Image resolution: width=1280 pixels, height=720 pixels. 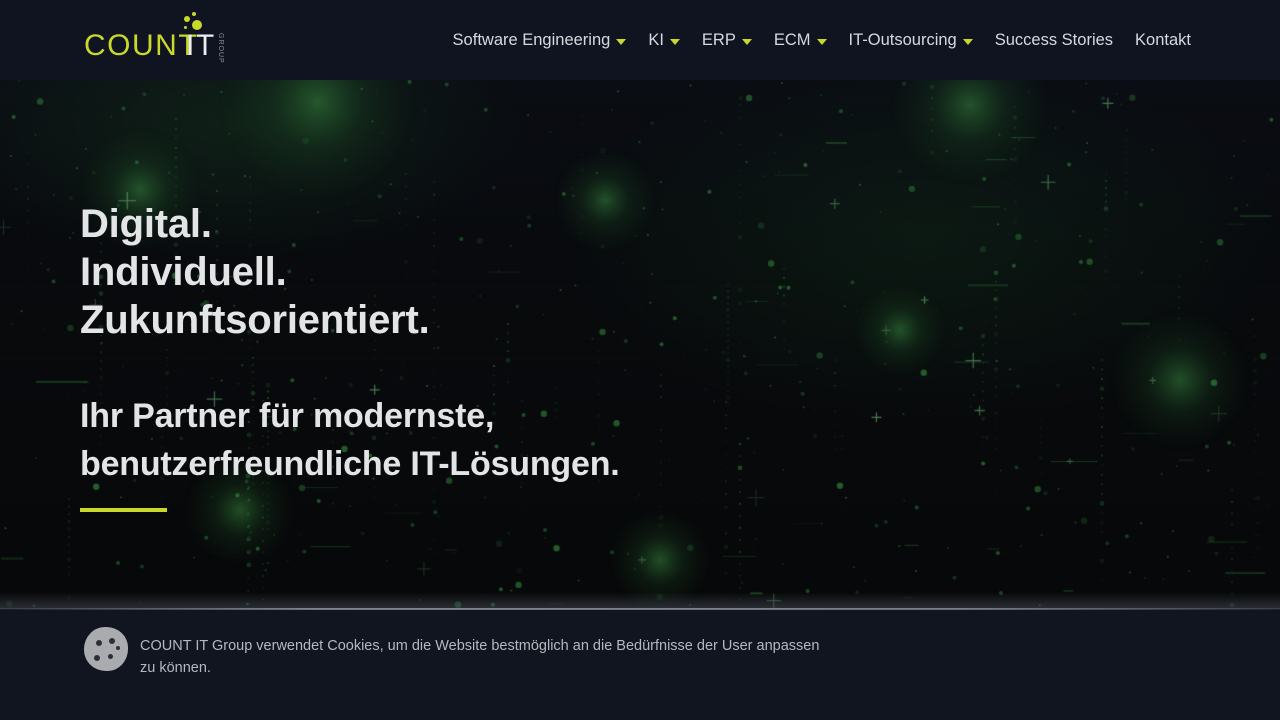 I want to click on nav-label: ERP, so click(x=718, y=39).